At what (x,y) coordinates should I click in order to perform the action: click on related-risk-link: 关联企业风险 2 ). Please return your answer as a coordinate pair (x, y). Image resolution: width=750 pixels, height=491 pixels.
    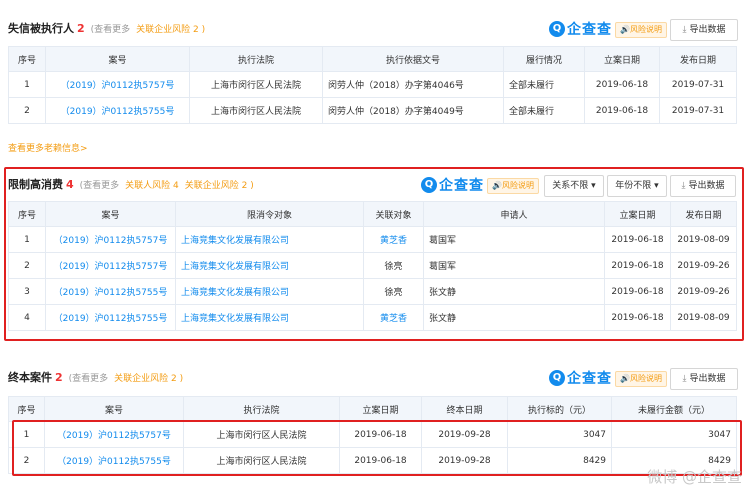
    Looking at the image, I should click on (148, 379).